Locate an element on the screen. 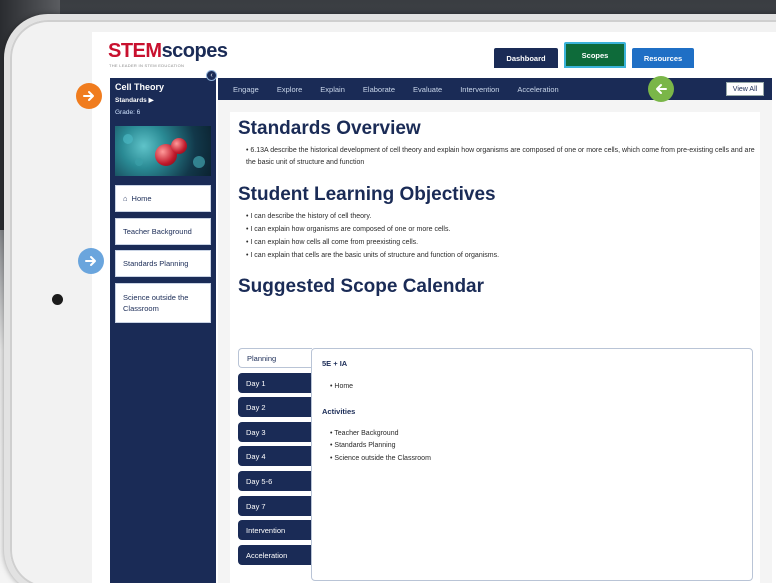 This screenshot has width=776, height=583. view-all-button: View All is located at coordinates (745, 89).